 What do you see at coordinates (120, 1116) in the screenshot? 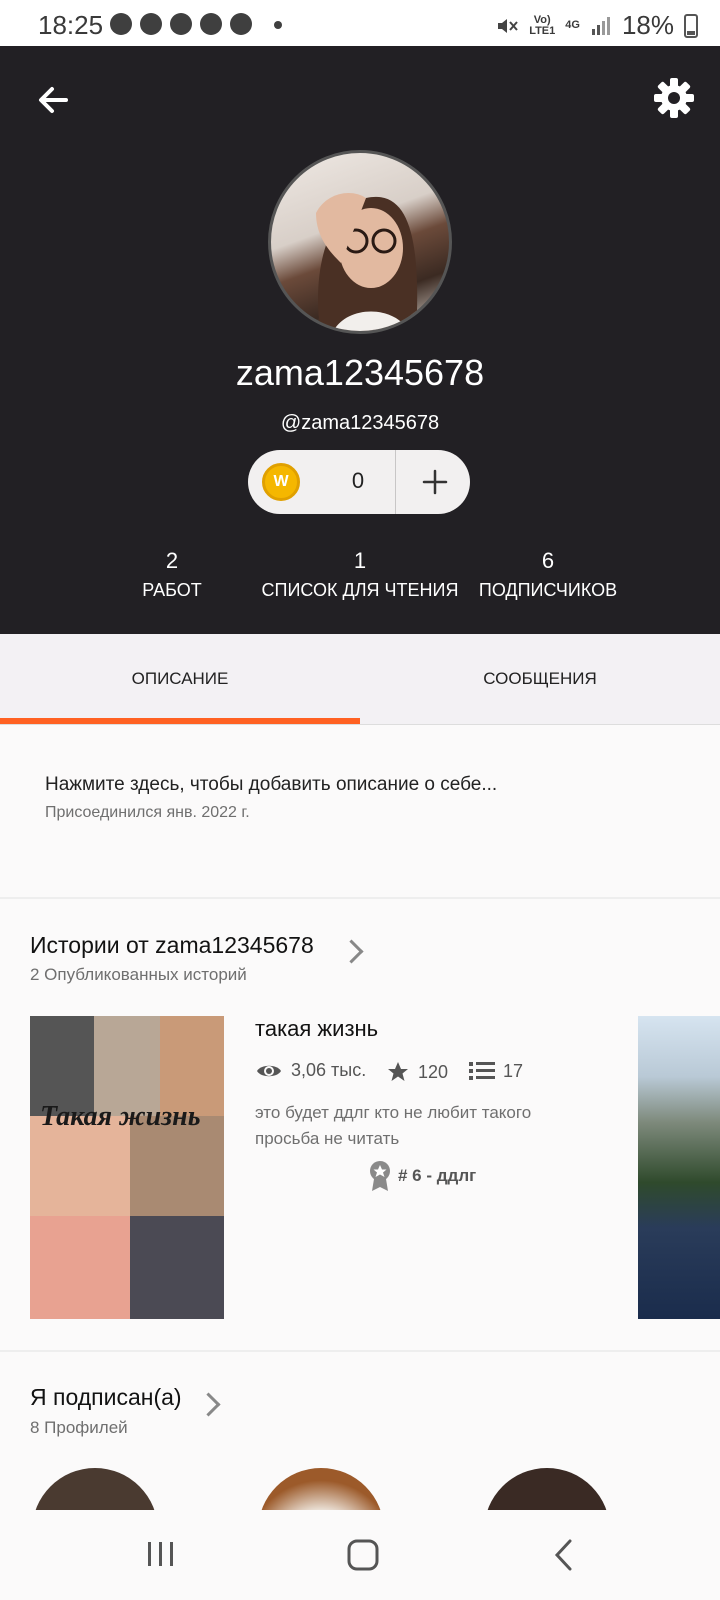
I see `cover-title: Такая жизнь` at bounding box center [120, 1116].